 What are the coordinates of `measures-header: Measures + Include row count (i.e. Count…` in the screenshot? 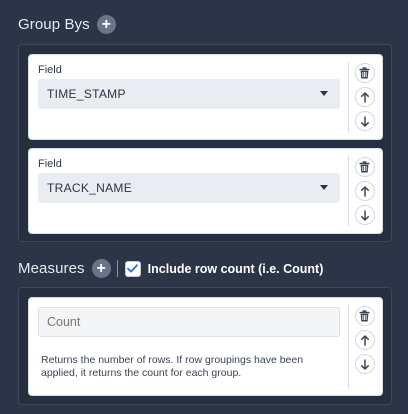 It's located at (170, 268).